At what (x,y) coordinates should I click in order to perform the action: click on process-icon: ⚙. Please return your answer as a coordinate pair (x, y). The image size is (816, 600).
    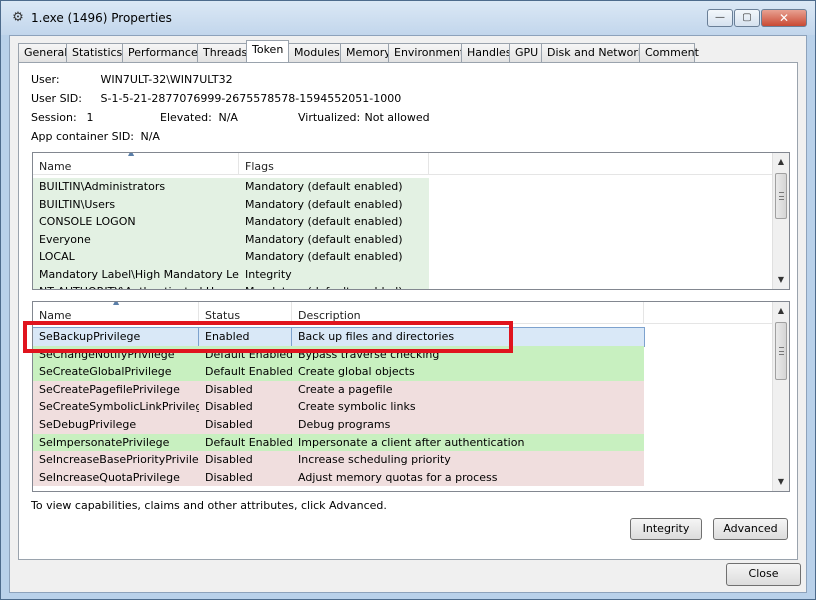
    Looking at the image, I should click on (18, 17).